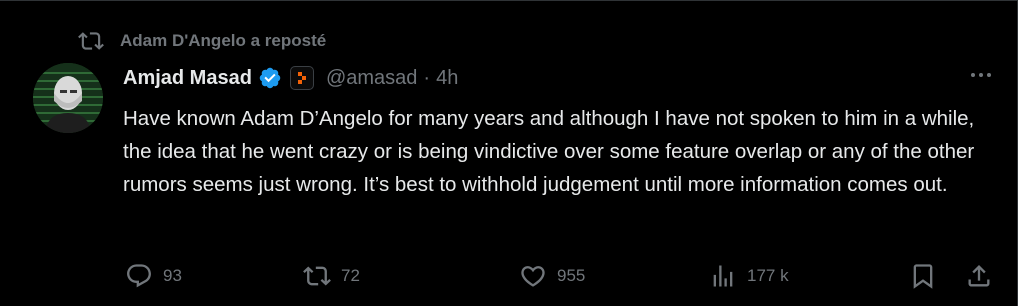 This screenshot has width=1018, height=306. I want to click on author-handle: @amasad, so click(371, 78).